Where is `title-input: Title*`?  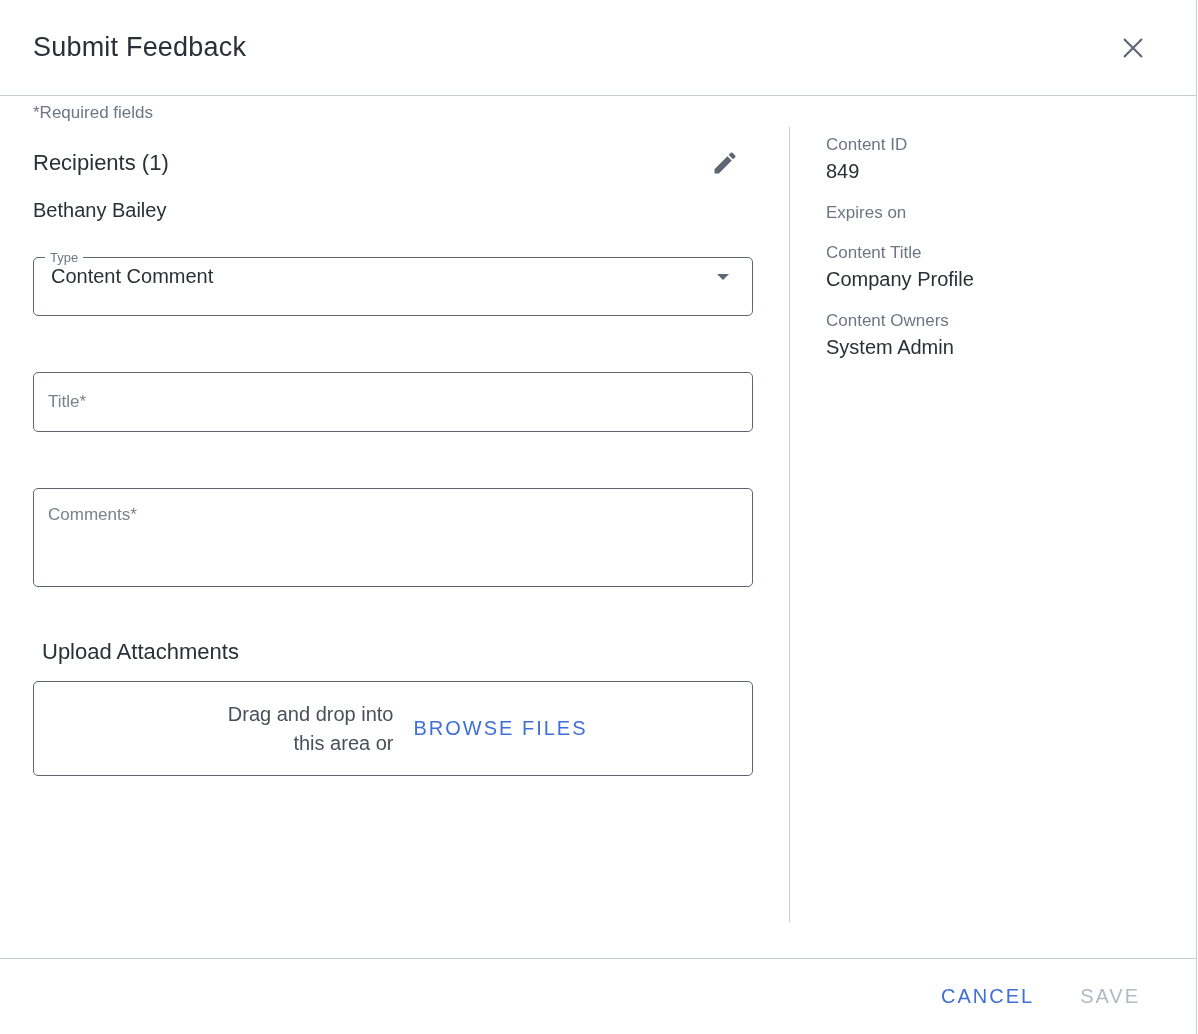
title-input: Title* is located at coordinates (393, 402).